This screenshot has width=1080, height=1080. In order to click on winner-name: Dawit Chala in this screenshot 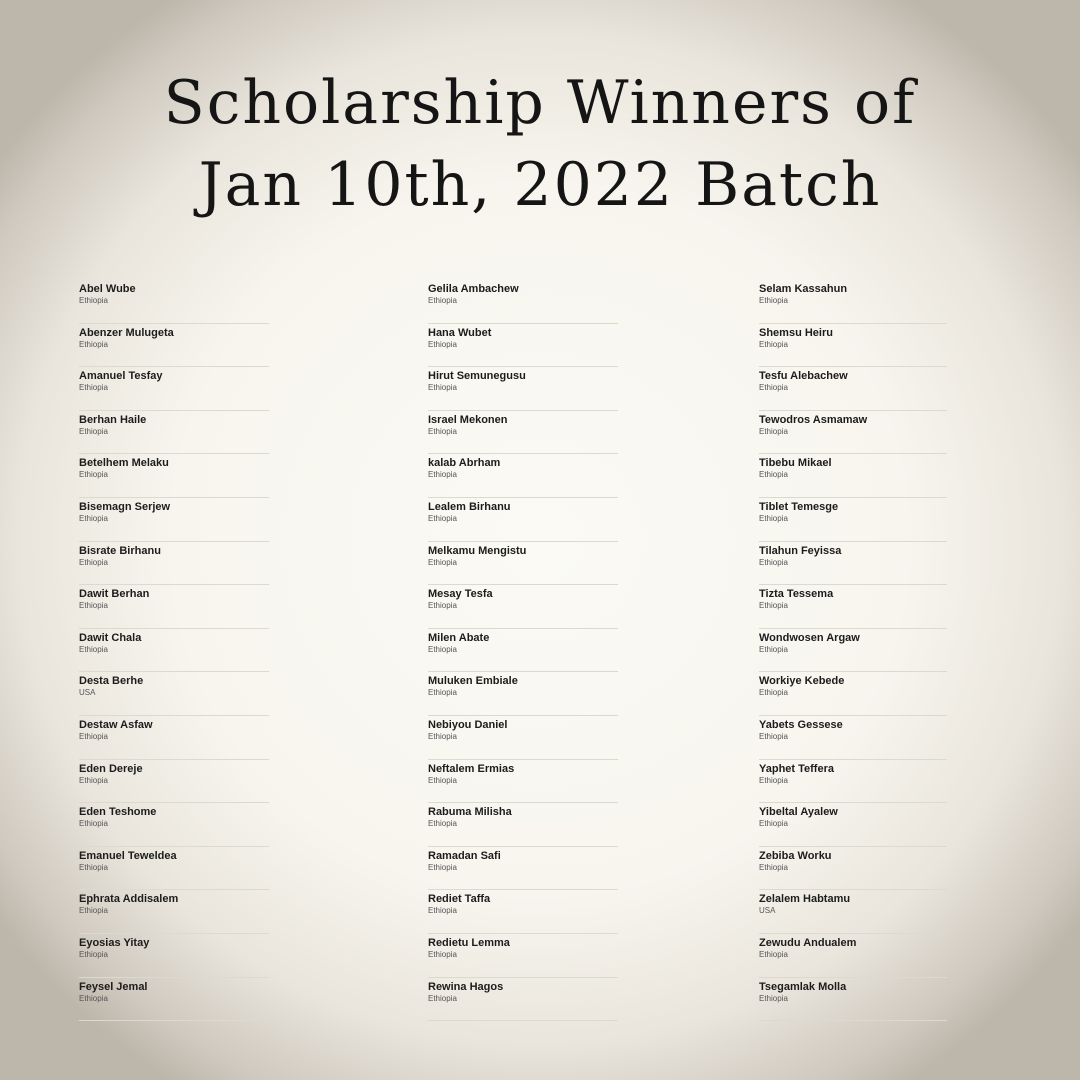, I will do `click(110, 637)`.